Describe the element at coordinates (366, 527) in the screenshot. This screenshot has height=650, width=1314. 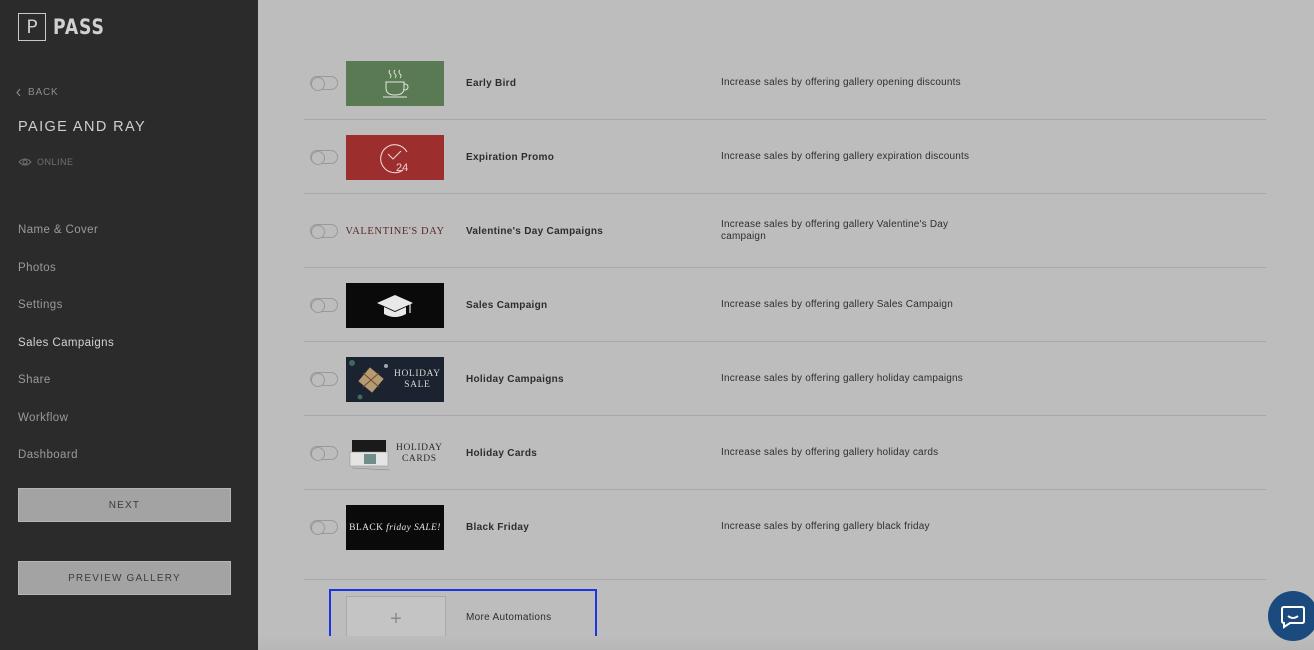
I see `black-friday-text: BLACK` at that location.